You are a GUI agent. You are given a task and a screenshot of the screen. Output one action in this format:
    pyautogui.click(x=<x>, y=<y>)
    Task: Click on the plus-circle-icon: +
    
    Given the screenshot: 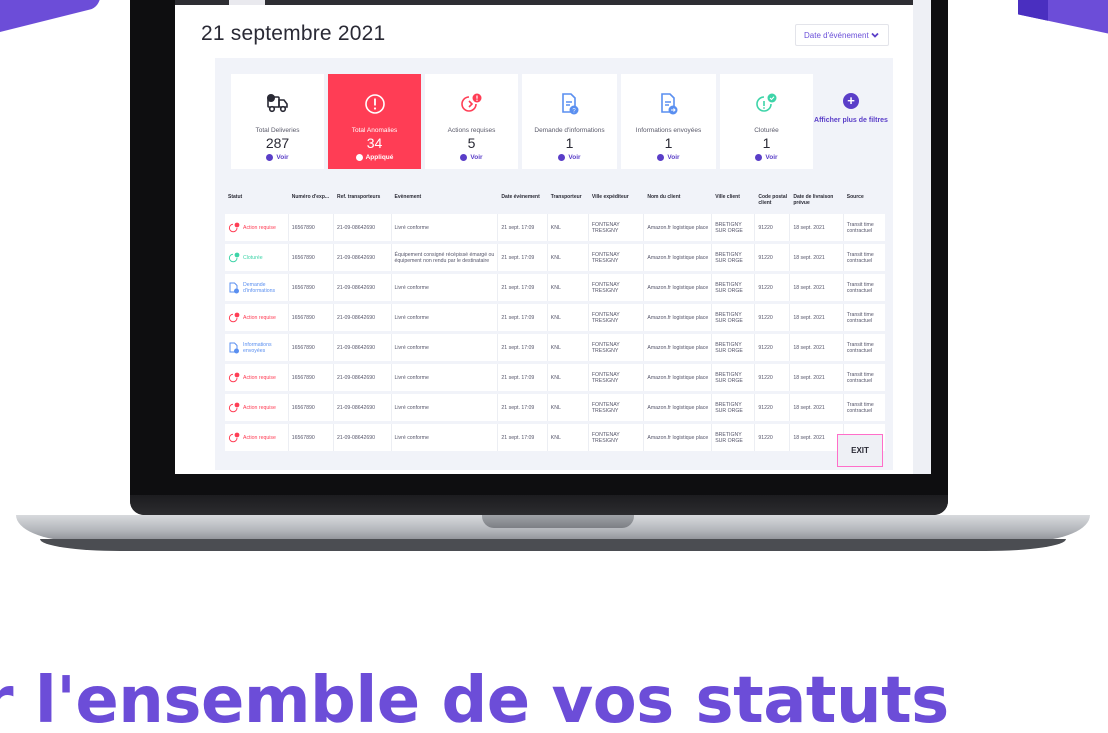 What is the action you would take?
    pyautogui.click(x=851, y=101)
    